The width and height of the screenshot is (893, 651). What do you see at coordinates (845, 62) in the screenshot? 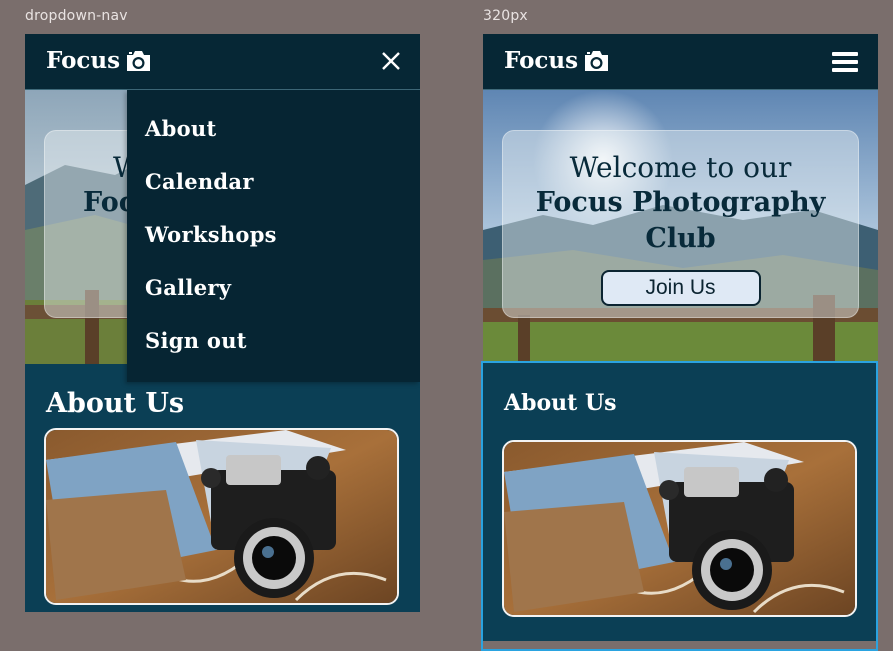
I see `hamburger-menu-icon` at bounding box center [845, 62].